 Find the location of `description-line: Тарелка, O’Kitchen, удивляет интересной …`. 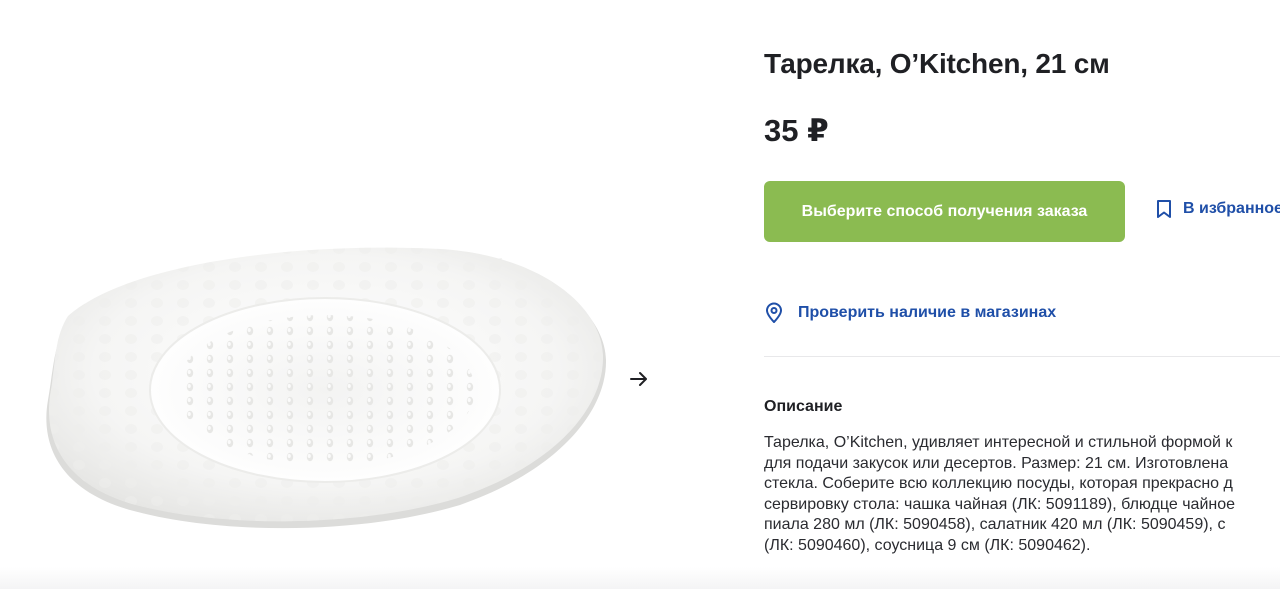

description-line: Тарелка, O’Kitchen, удивляет интересной … is located at coordinates (998, 442).